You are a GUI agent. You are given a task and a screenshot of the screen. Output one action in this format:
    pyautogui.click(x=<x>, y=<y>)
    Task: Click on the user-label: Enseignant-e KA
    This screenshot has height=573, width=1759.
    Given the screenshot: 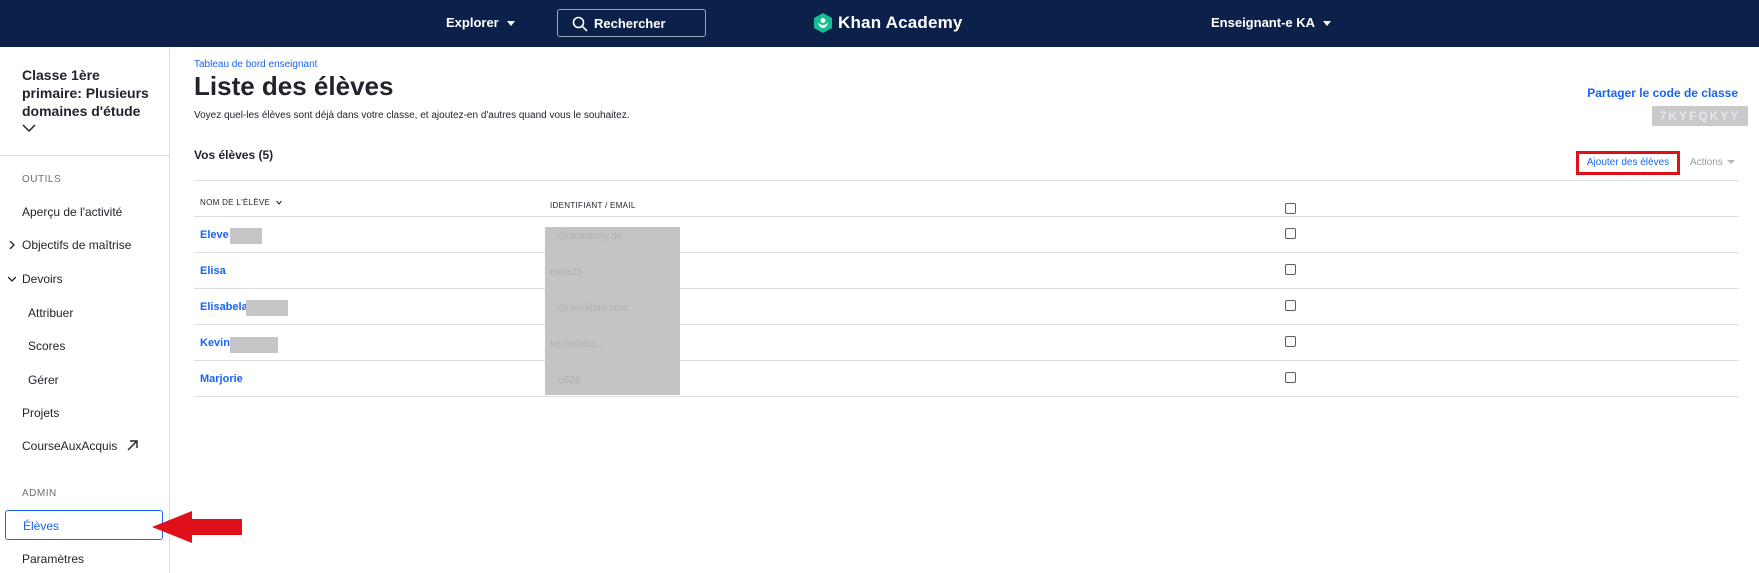 What is the action you would take?
    pyautogui.click(x=1263, y=22)
    